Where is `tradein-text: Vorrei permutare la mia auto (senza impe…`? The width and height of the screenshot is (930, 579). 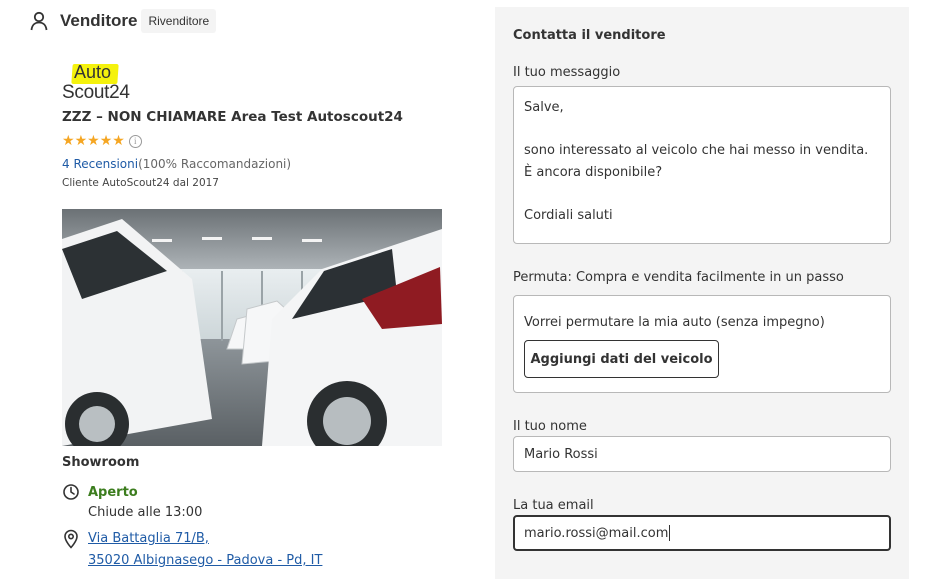 tradein-text: Vorrei permutare la mia auto (senza impe… is located at coordinates (674, 322).